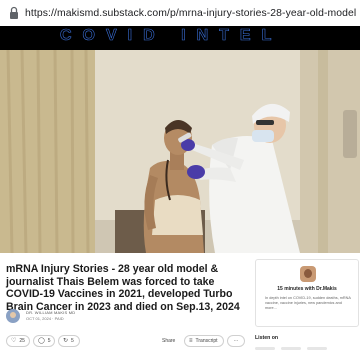 The height and width of the screenshot is (353, 360). What do you see at coordinates (171, 36) in the screenshot?
I see `brand-logo-text: COVID INTEL` at bounding box center [171, 36].